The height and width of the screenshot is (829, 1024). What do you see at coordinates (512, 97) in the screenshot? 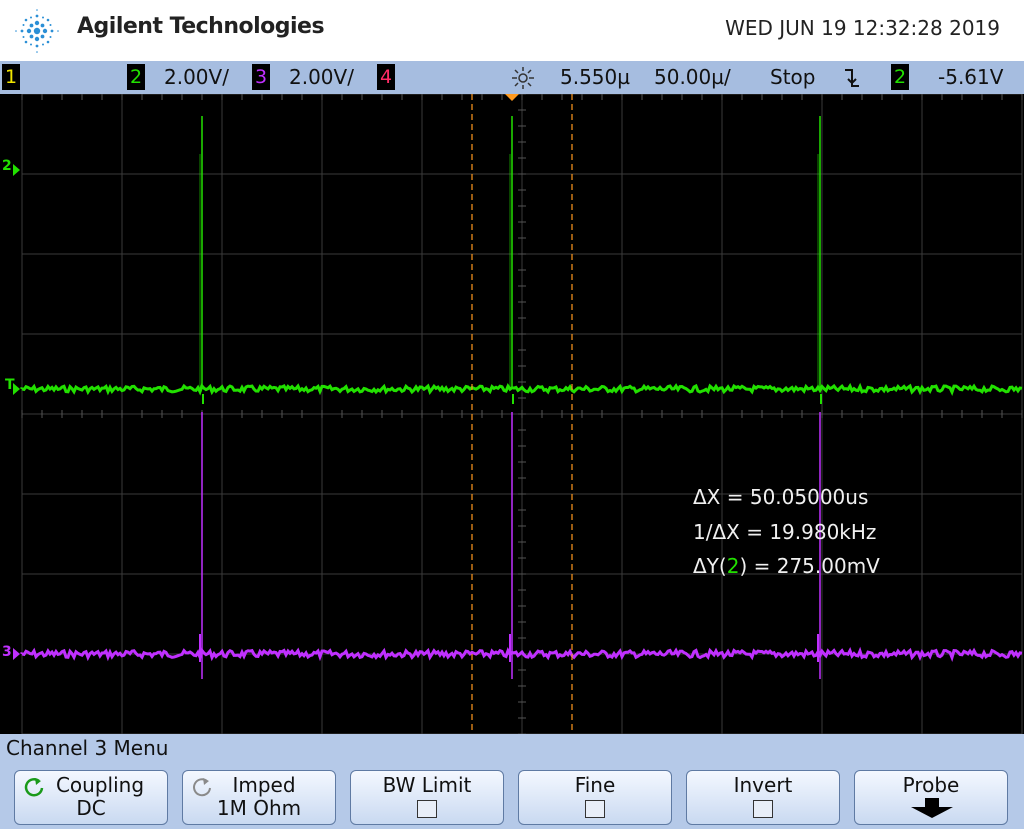
I see `trigger-position-marker` at bounding box center [512, 97].